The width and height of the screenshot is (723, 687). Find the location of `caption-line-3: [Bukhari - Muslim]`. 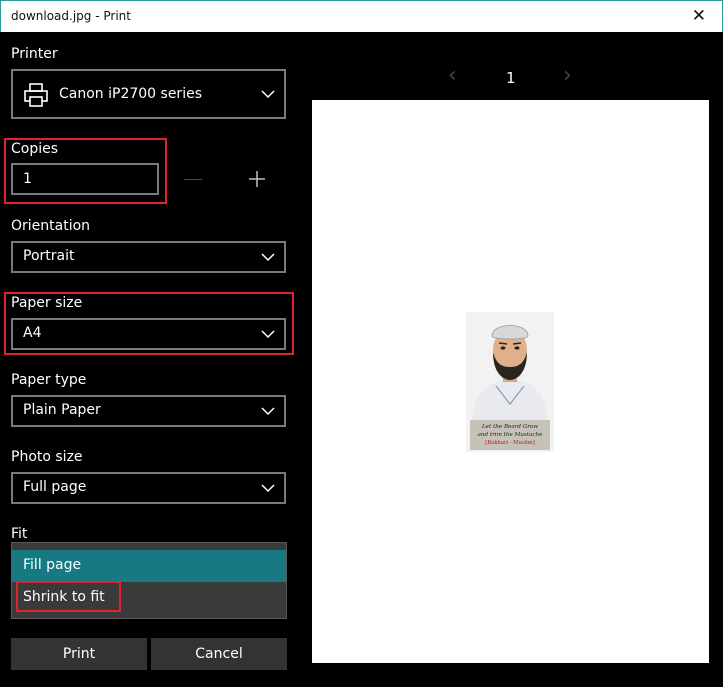

caption-line-3: [Bukhari - Muslim] is located at coordinates (510, 443).